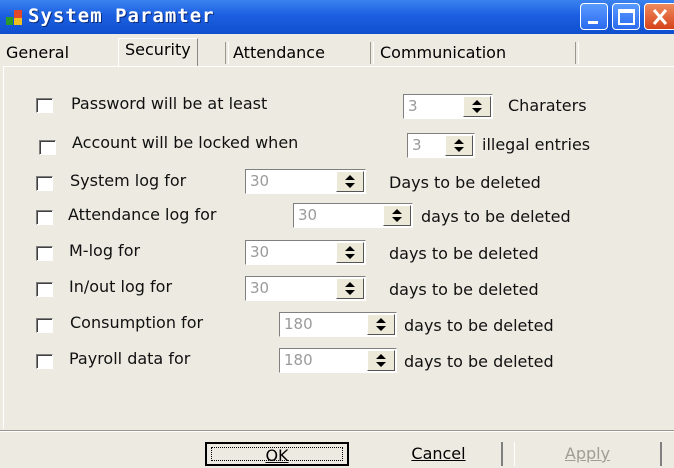 This screenshot has width=674, height=468. I want to click on consumption-spinner: 180, so click(338, 324).